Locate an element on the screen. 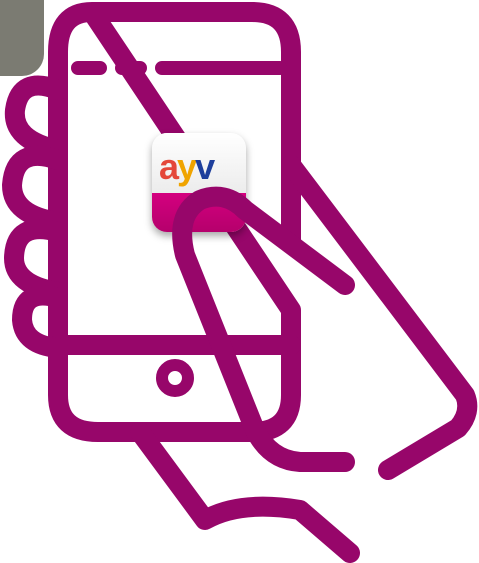  app-wordmark: ayv is located at coordinates (200, 167).